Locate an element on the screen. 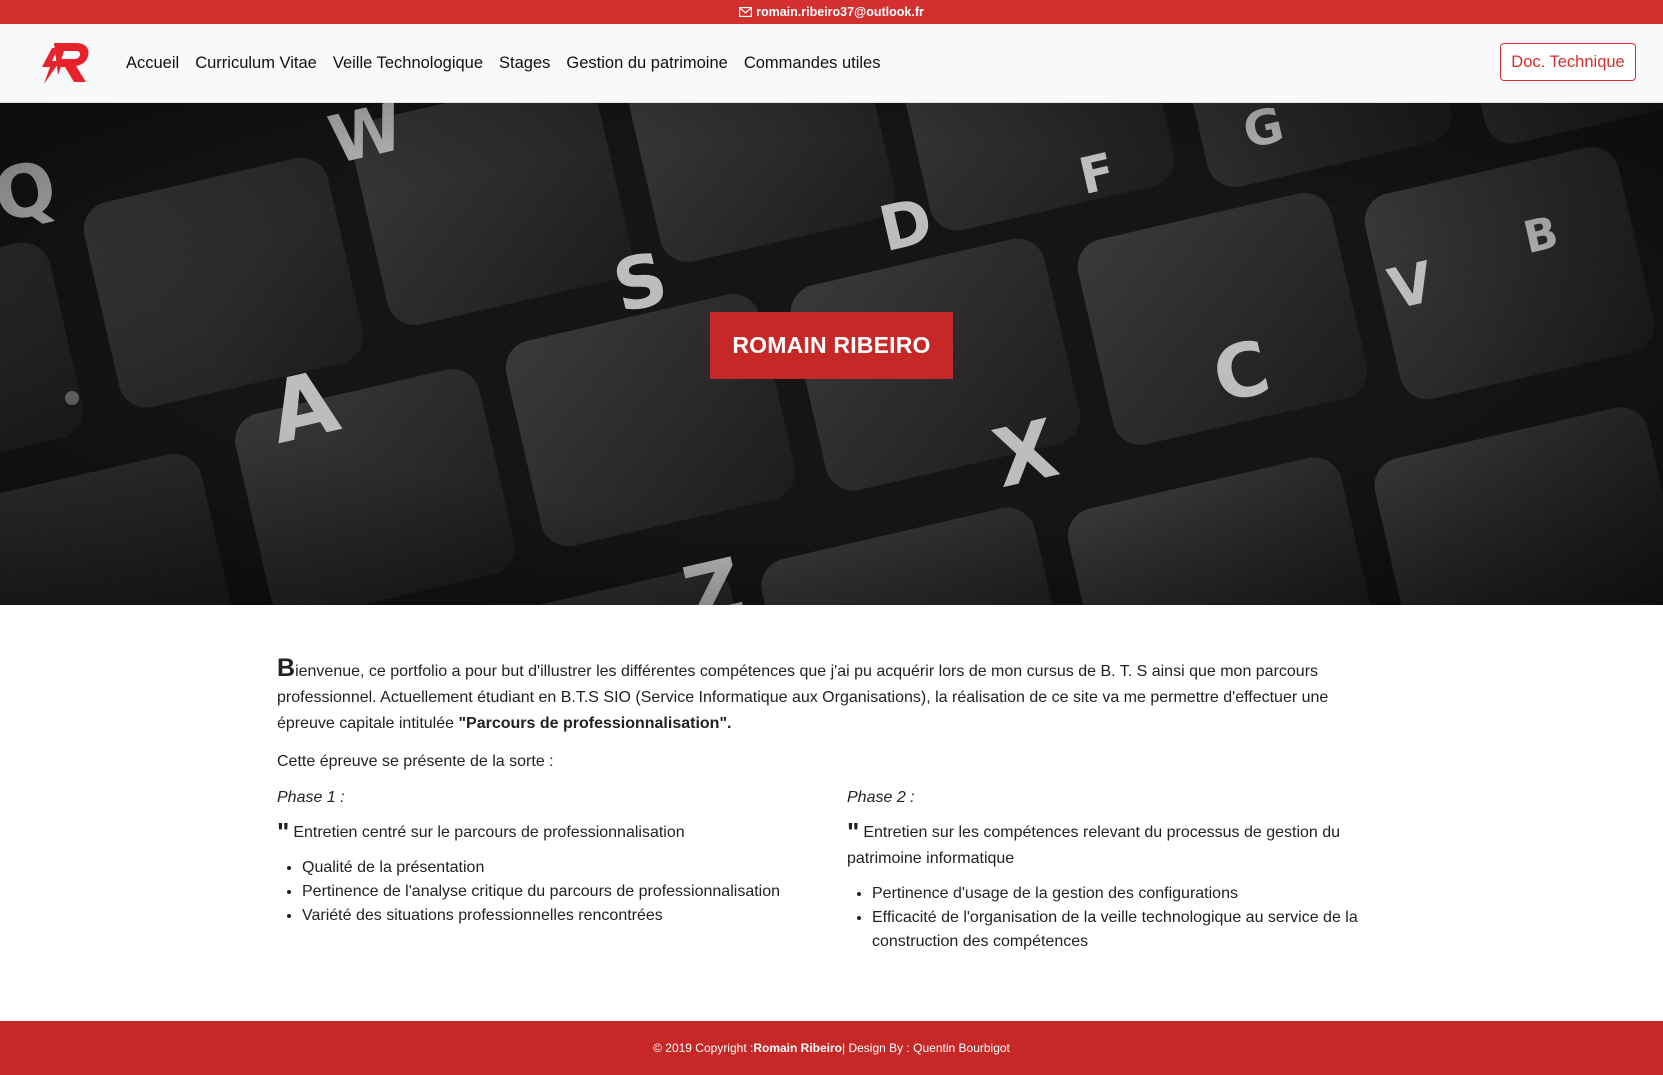 The height and width of the screenshot is (1075, 1663). footer-copyright-prefix: © 2019 Copyright : is located at coordinates (703, 1048).